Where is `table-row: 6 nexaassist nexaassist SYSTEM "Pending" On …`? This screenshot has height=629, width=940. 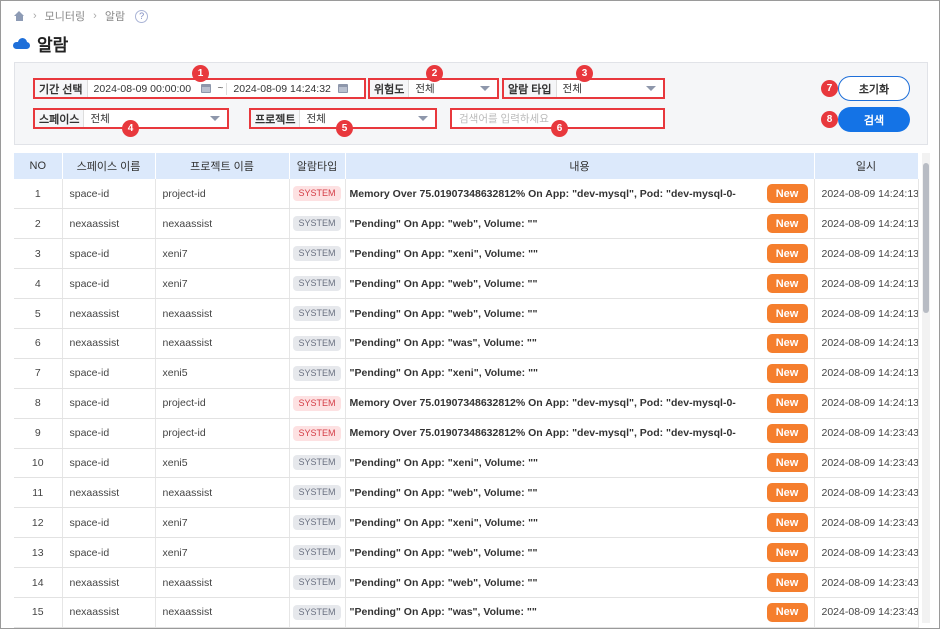 table-row: 6 nexaassist nexaassist SYSTEM "Pending" On … is located at coordinates (466, 343).